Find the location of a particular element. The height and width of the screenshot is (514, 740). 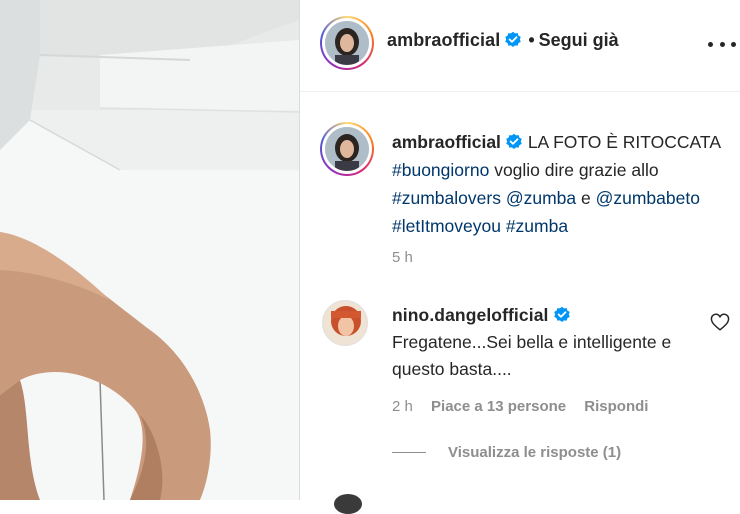

caption-author-avatar is located at coordinates (347, 149).